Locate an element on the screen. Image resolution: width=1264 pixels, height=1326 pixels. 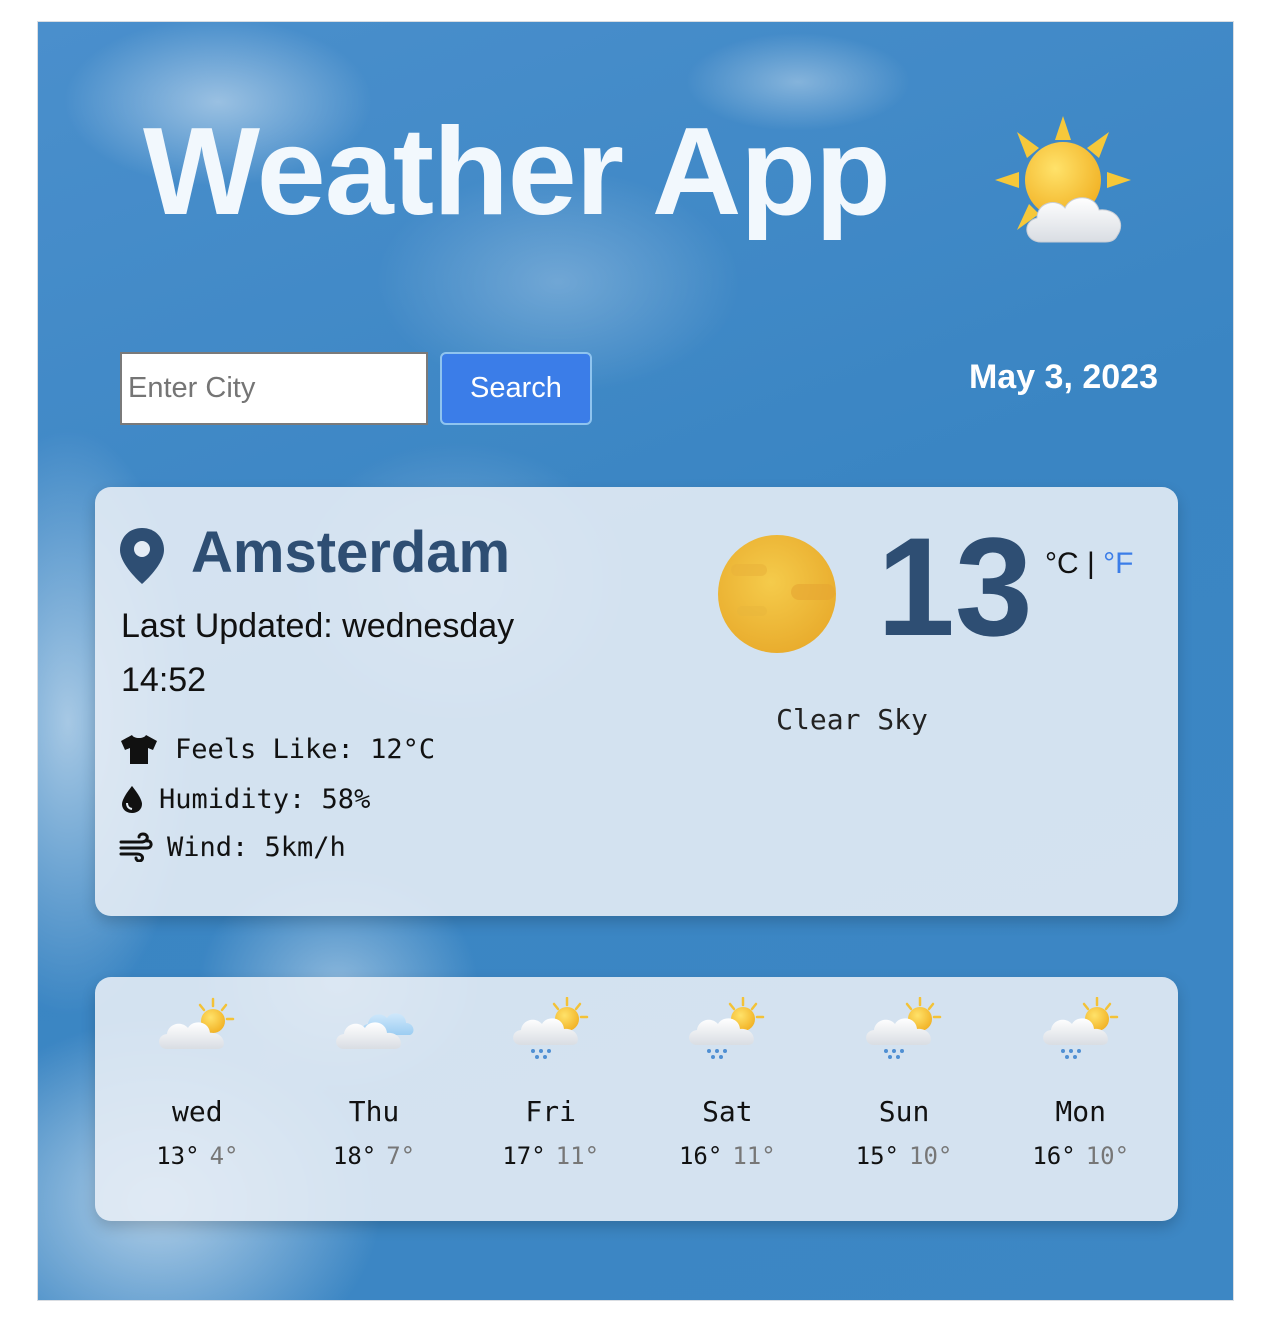
forecast-temps: 13° 4° is located at coordinates (197, 1156).